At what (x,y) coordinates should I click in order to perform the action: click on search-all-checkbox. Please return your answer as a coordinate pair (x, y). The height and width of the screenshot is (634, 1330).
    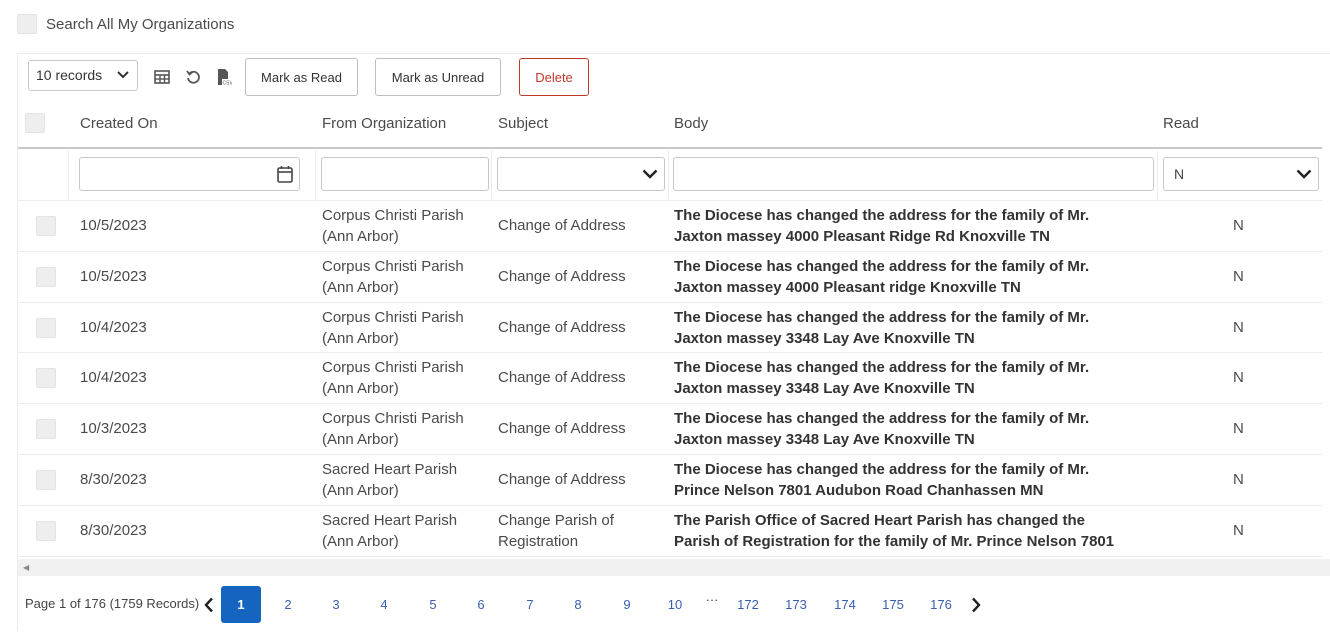
    Looking at the image, I should click on (27, 24).